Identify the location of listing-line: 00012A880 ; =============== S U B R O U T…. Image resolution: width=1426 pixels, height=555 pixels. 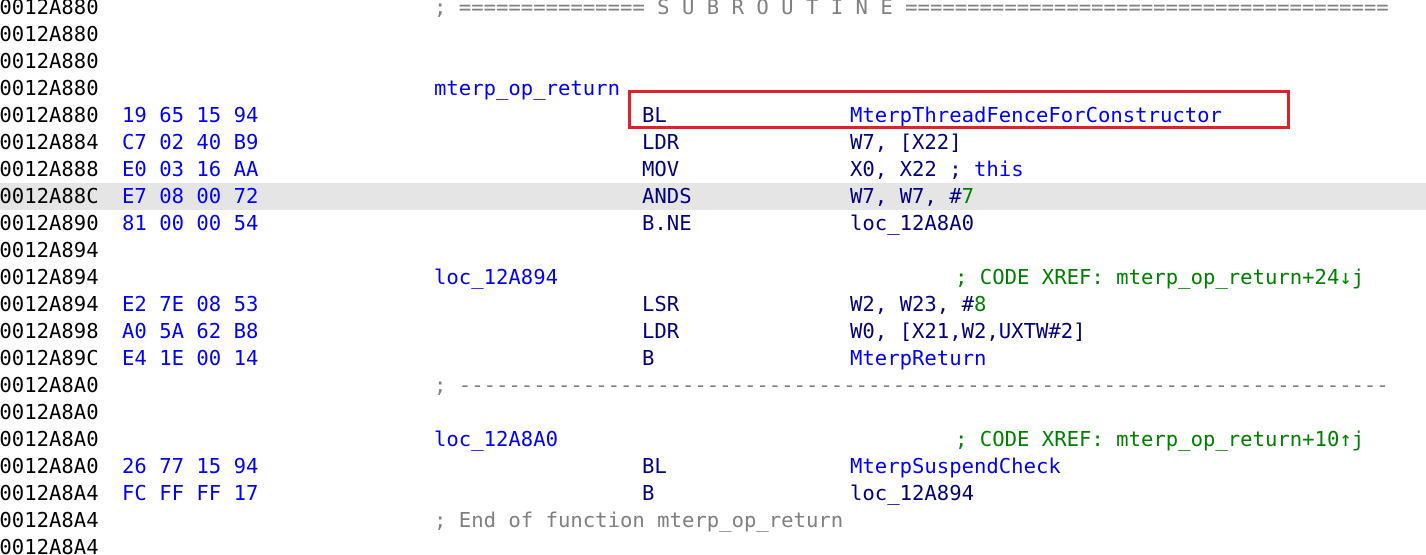
(713, 10).